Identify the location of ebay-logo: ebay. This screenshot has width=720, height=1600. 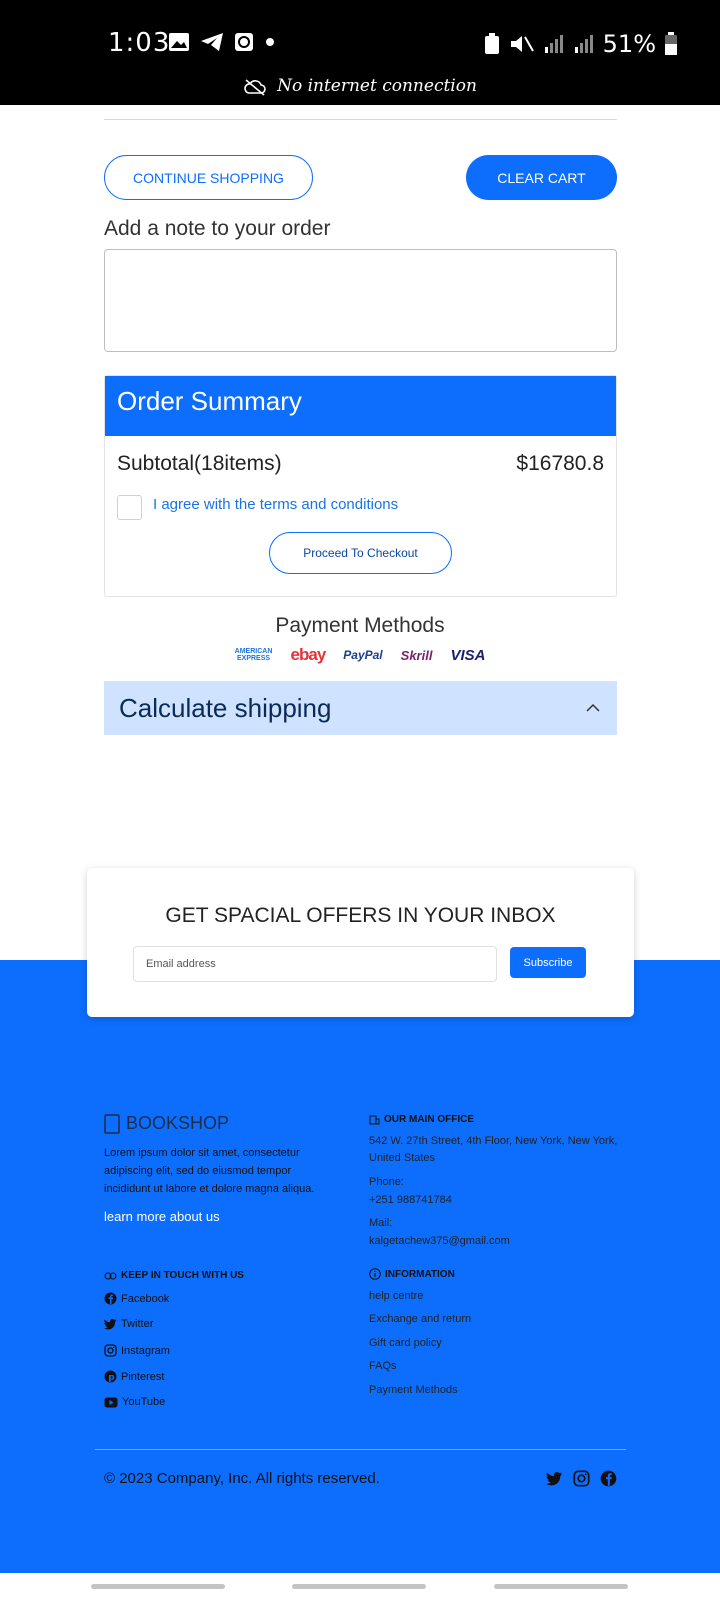
(308, 655).